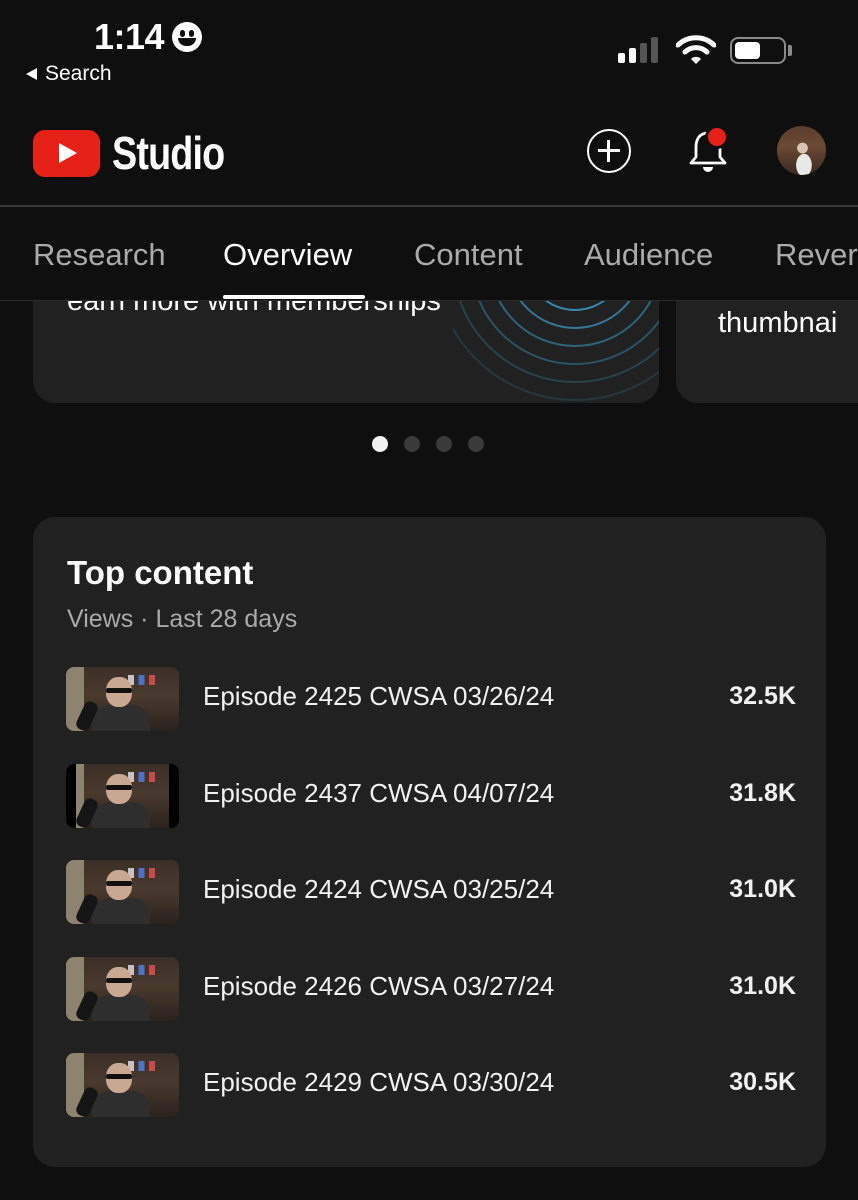  I want to click on video-title: Episode 2429 CWSA 03/30/24, so click(379, 1082).